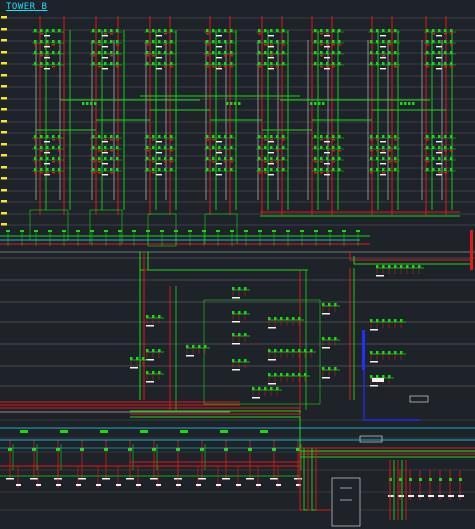 Image resolution: width=475 pixels, height=529 pixels. Describe the element at coordinates (158, 485) in the screenshot. I see `drop-label` at that location.